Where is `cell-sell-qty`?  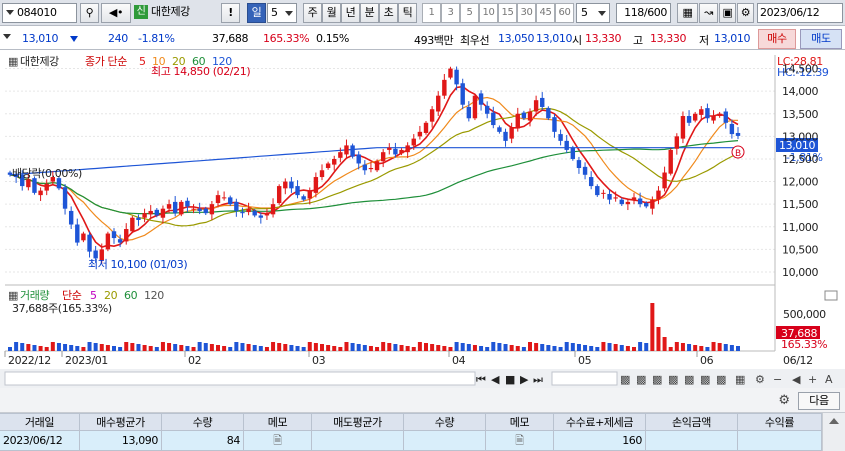
cell-sell-qty is located at coordinates (445, 441).